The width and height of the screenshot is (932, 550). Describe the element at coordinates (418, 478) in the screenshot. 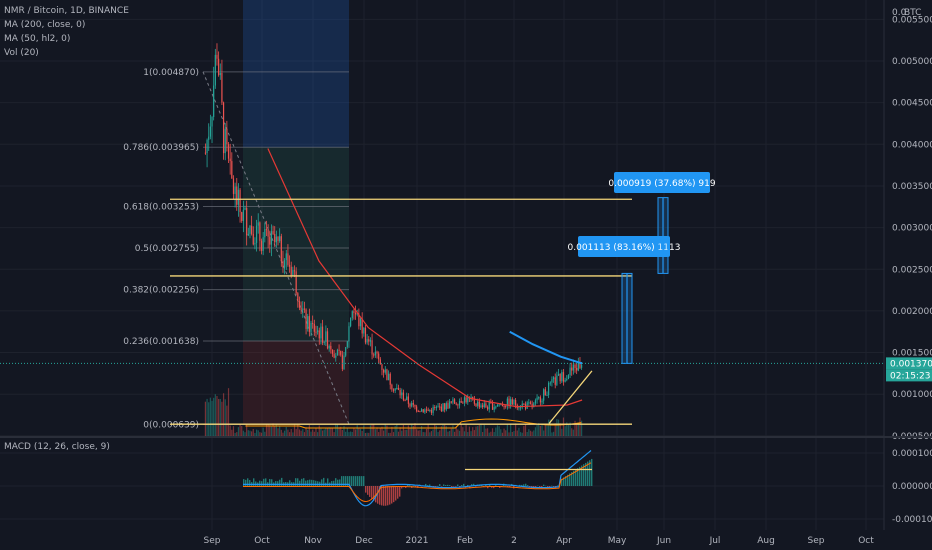

I see `macd-pane` at that location.